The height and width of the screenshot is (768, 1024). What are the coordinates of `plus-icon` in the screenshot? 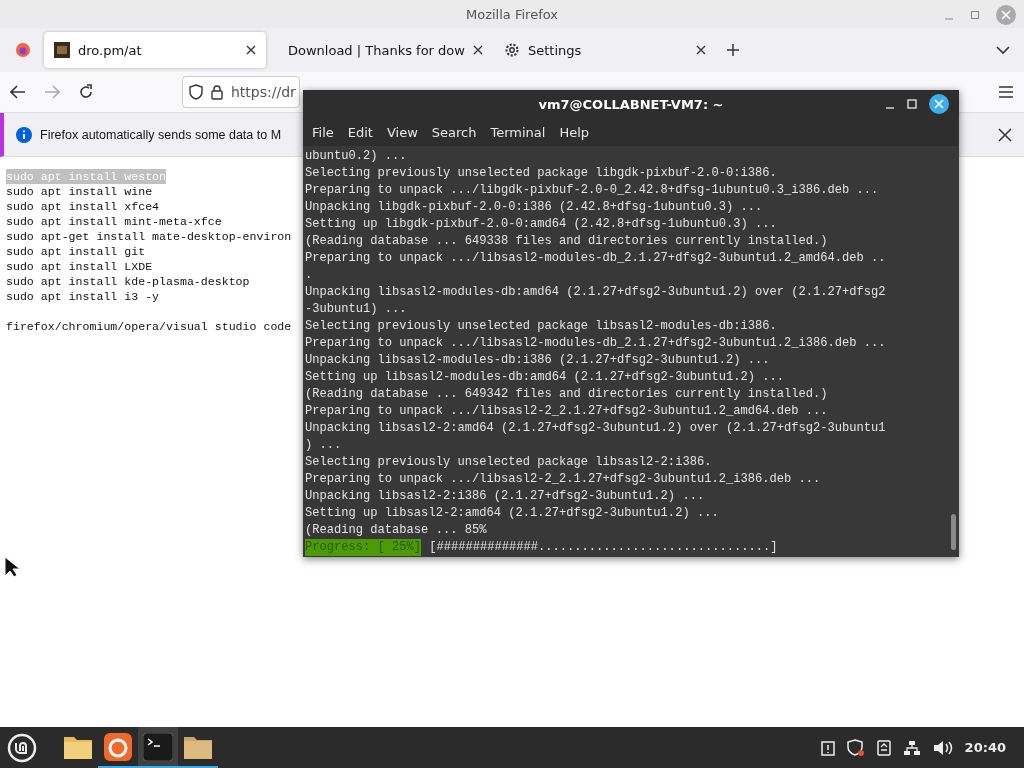 It's located at (733, 50).